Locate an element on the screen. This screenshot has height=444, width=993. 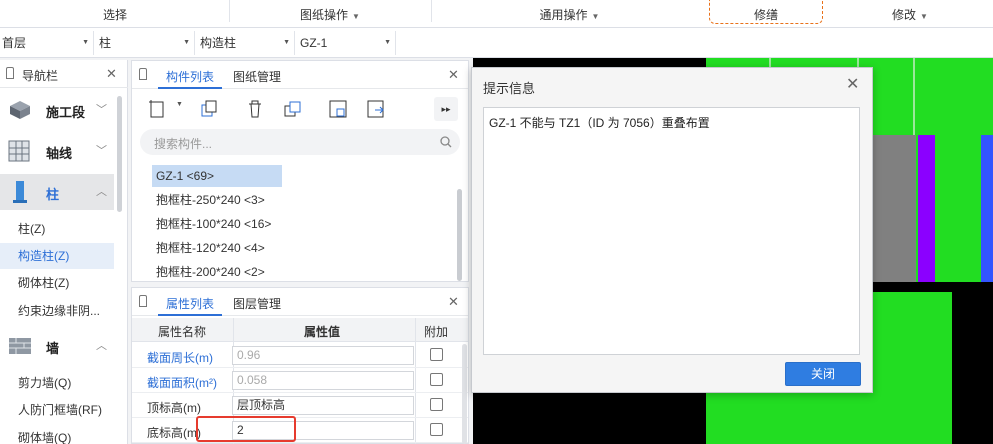
expand-toolbar-icon: ▸▸ is located at coordinates (446, 109).